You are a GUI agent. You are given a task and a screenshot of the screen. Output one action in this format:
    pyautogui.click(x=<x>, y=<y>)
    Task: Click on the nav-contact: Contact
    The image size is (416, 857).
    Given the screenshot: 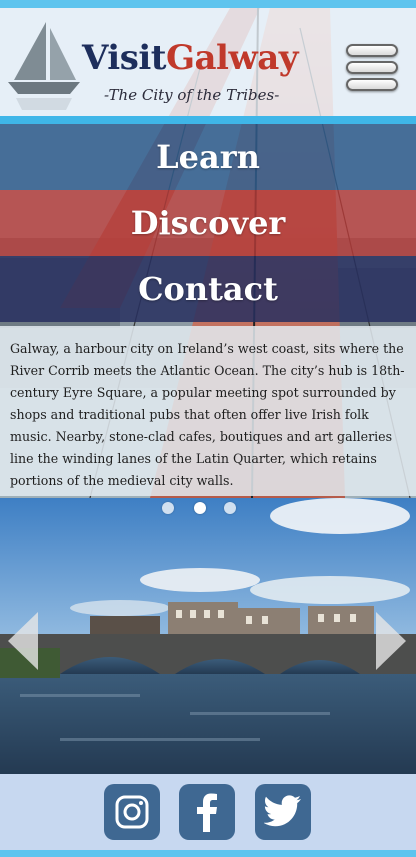 What is the action you would take?
    pyautogui.click(x=208, y=289)
    